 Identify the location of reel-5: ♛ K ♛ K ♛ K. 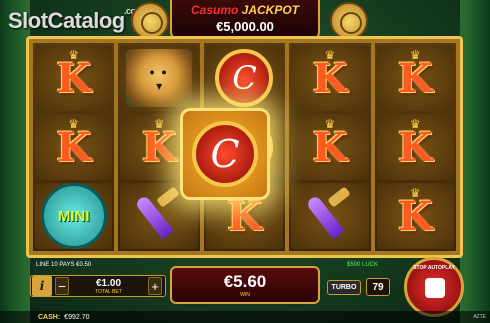
(415, 147).